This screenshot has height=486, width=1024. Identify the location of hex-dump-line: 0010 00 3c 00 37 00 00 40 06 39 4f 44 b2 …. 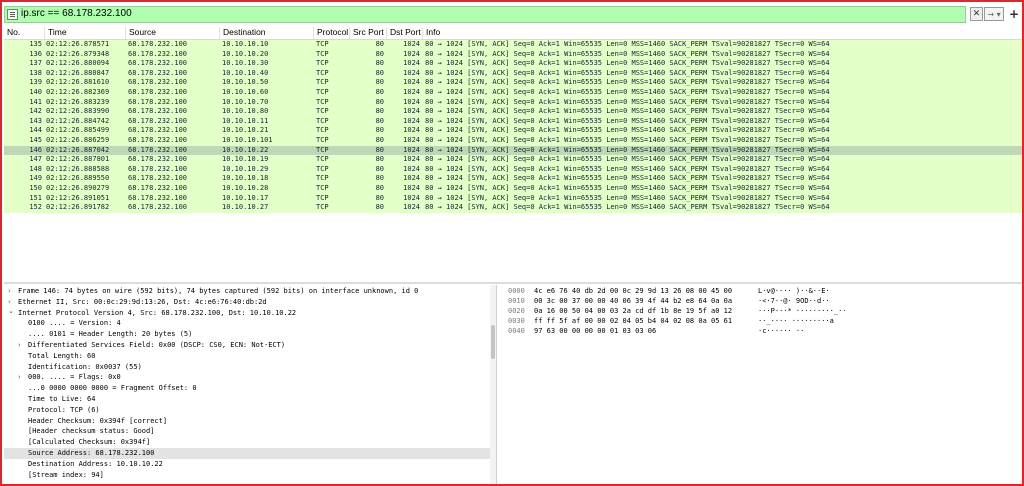
(761, 301).